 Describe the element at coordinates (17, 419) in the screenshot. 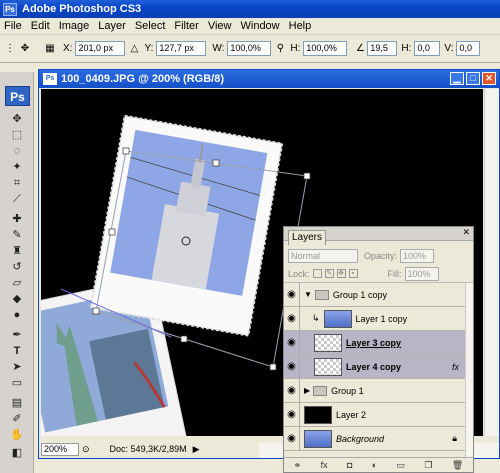

I see `eyedropper-tool-icon: ✐` at that location.